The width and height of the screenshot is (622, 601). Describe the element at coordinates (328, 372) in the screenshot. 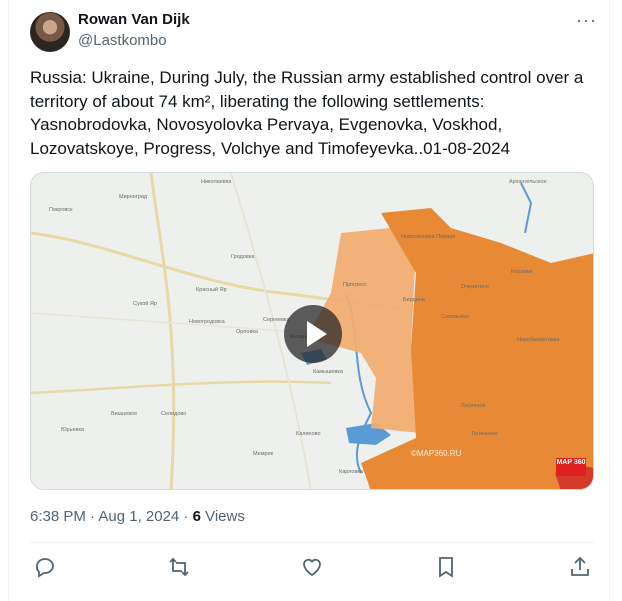

I see `svg-text: Камышевка` at that location.